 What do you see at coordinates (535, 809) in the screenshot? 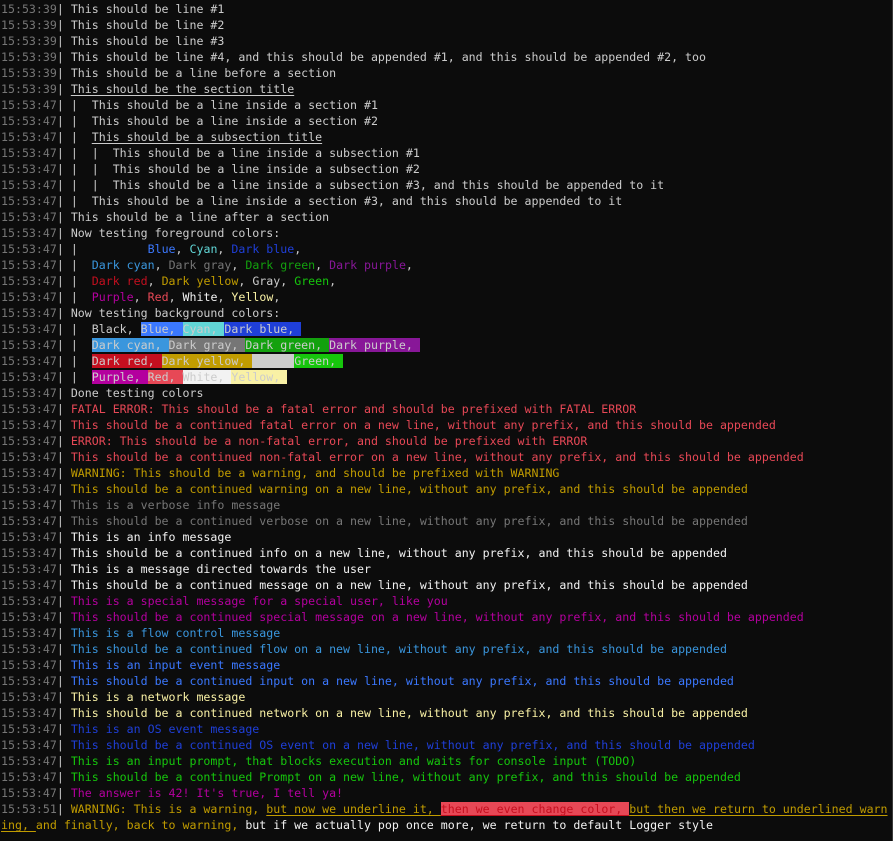
I see `log-text-segment: then we even change color,` at bounding box center [535, 809].